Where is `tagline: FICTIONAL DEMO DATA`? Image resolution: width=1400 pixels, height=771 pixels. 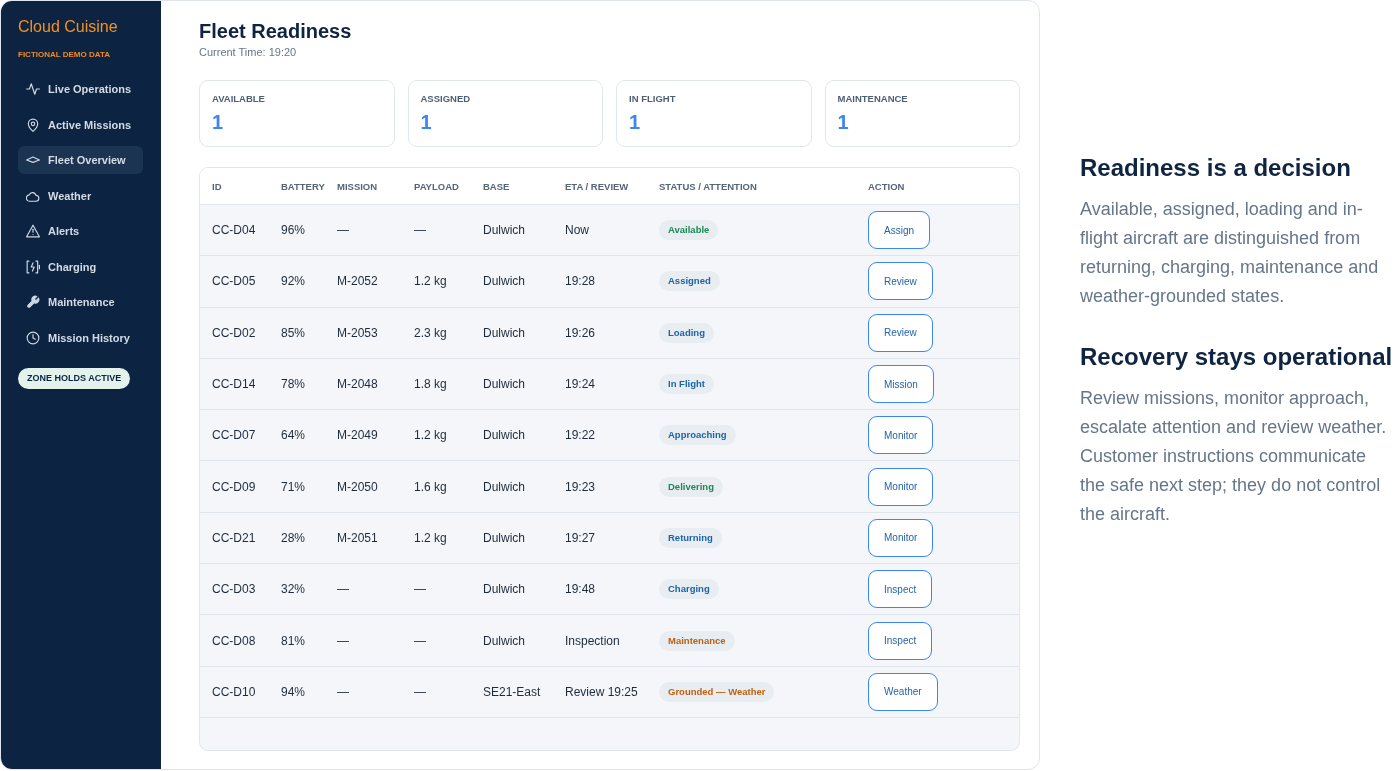 tagline: FICTIONAL DEMO DATA is located at coordinates (64, 55).